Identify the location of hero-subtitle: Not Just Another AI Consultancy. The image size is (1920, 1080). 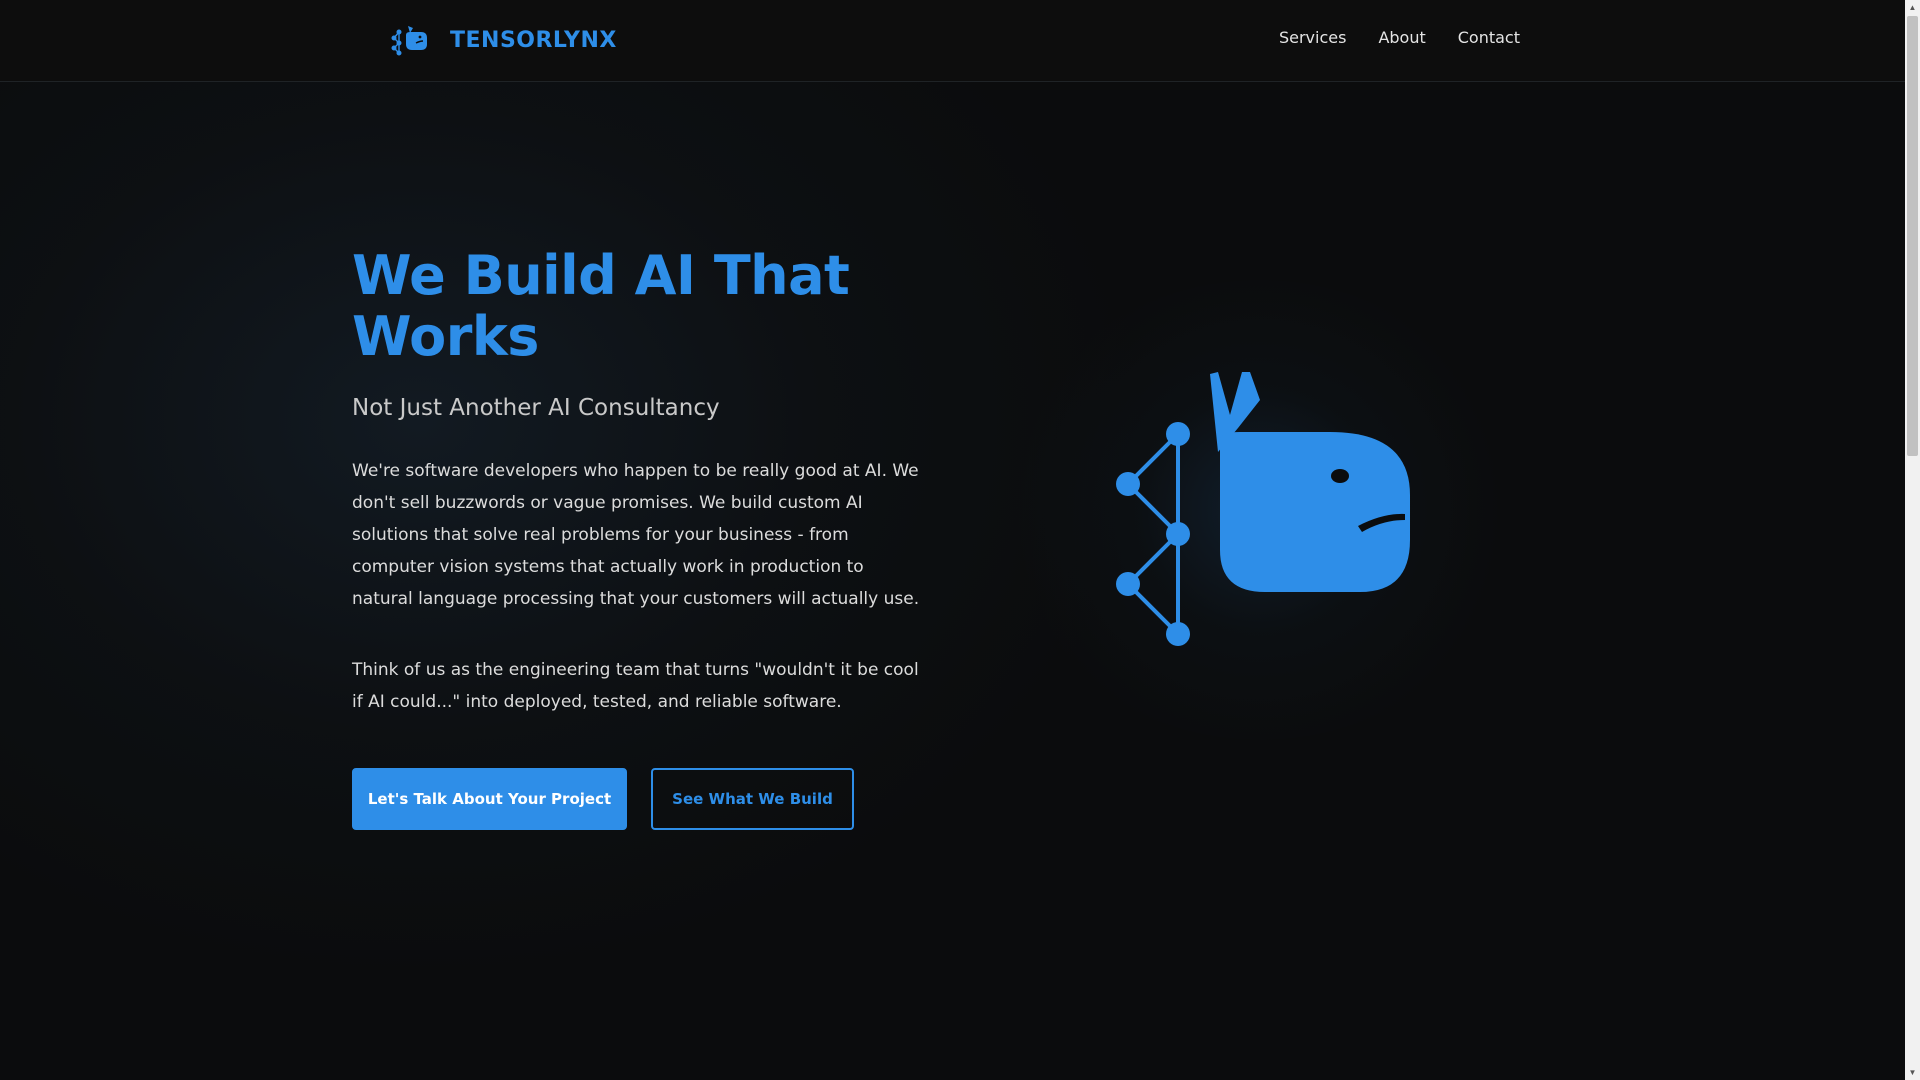
(536, 408).